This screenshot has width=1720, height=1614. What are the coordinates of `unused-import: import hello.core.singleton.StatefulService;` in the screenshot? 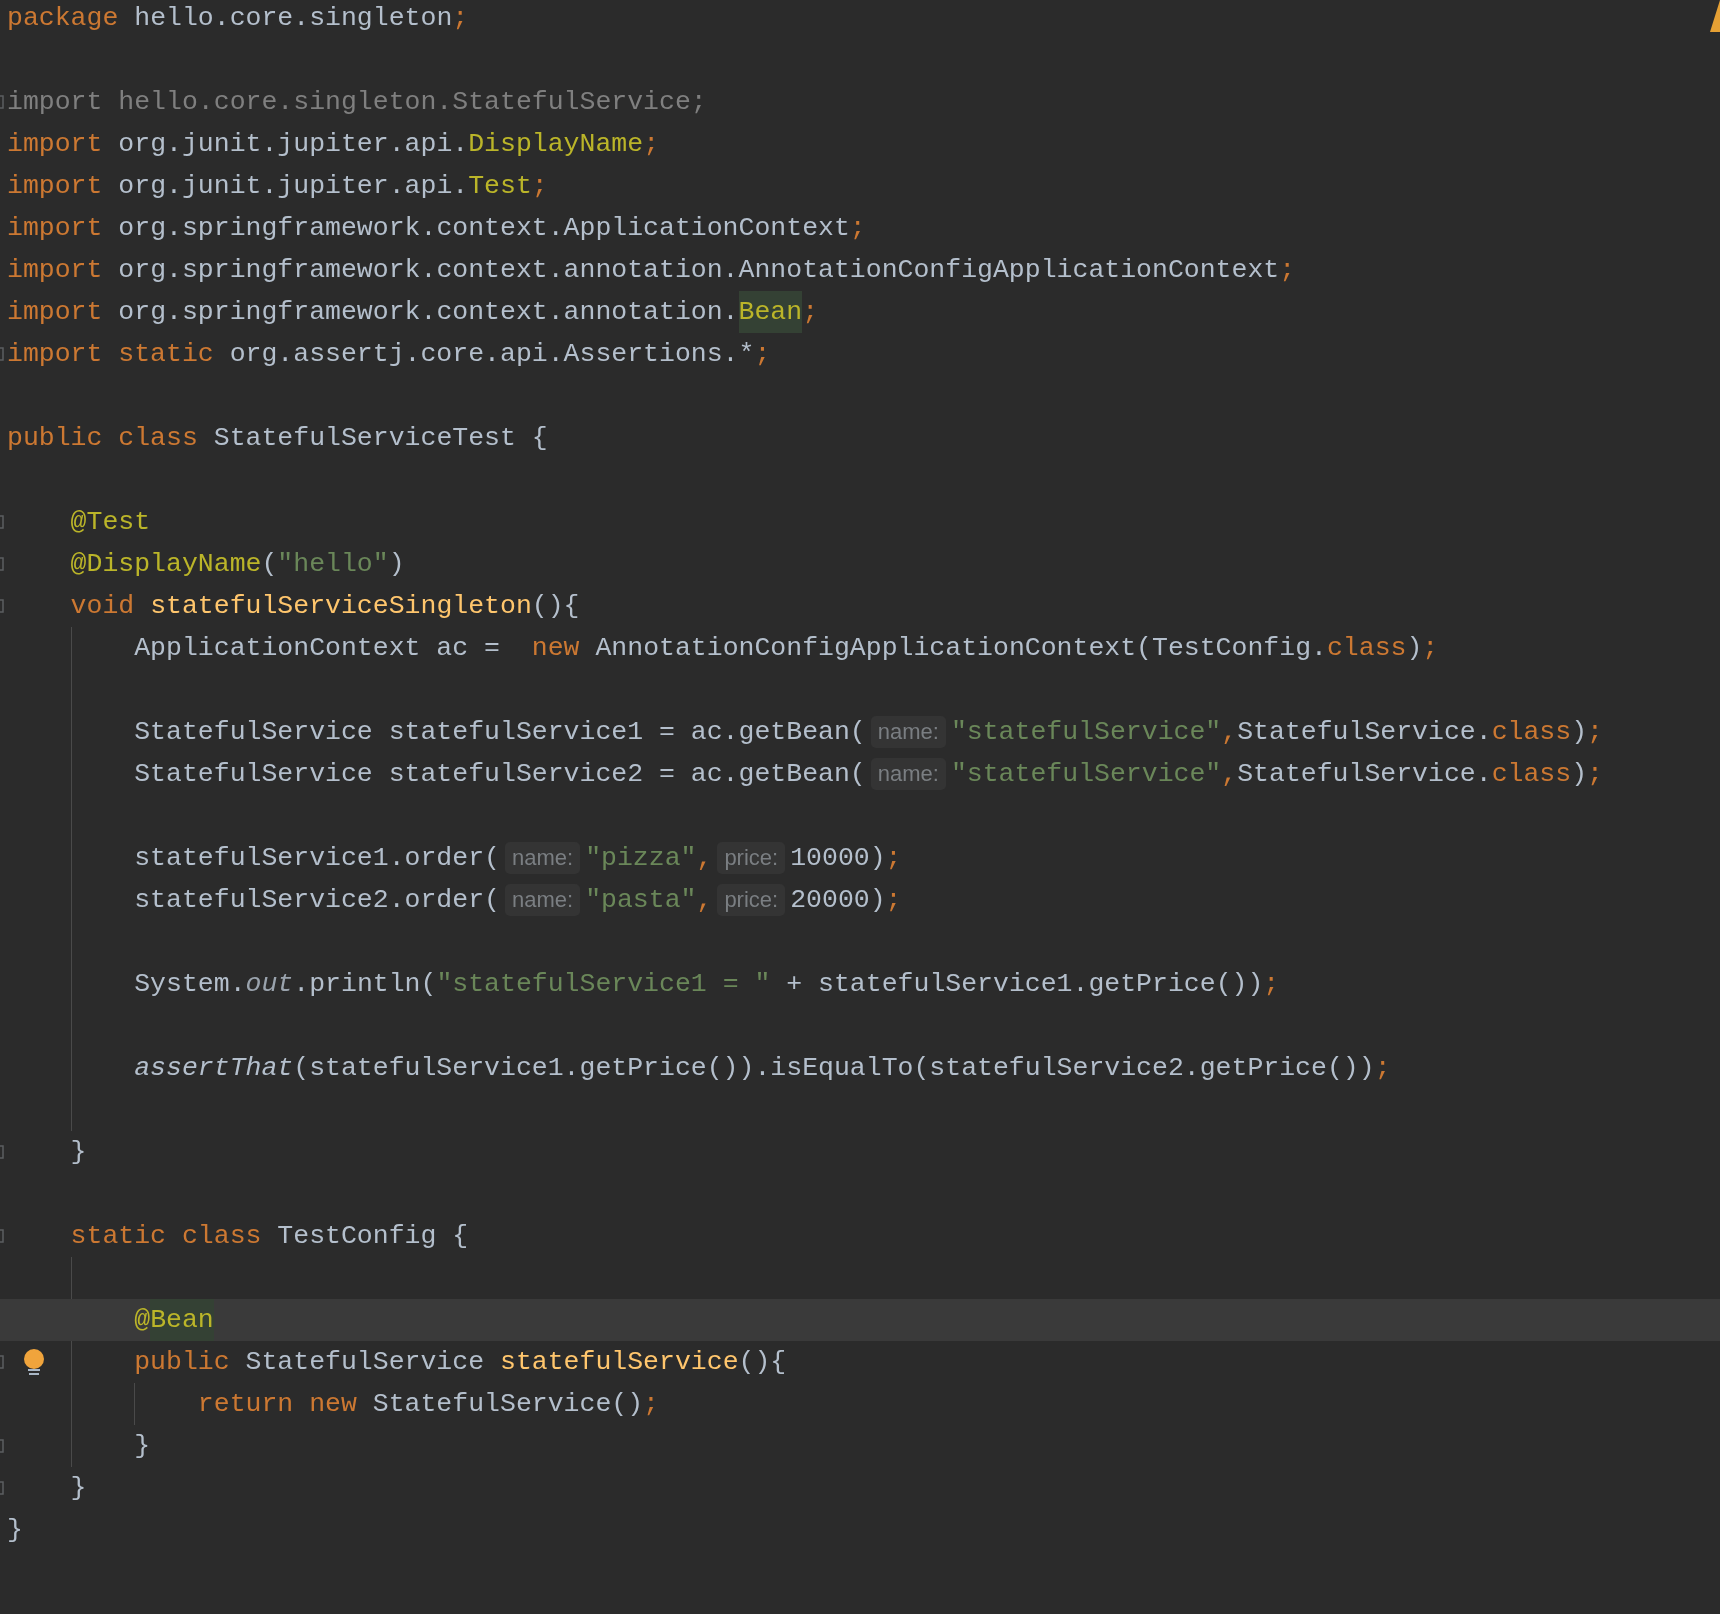 It's located at (357, 102).